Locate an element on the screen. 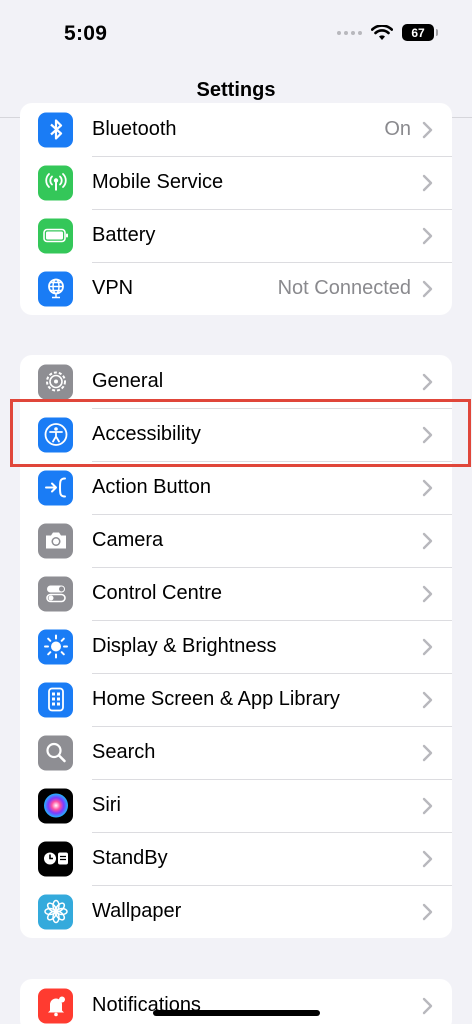  row-label: Wallpaper is located at coordinates (137, 911).